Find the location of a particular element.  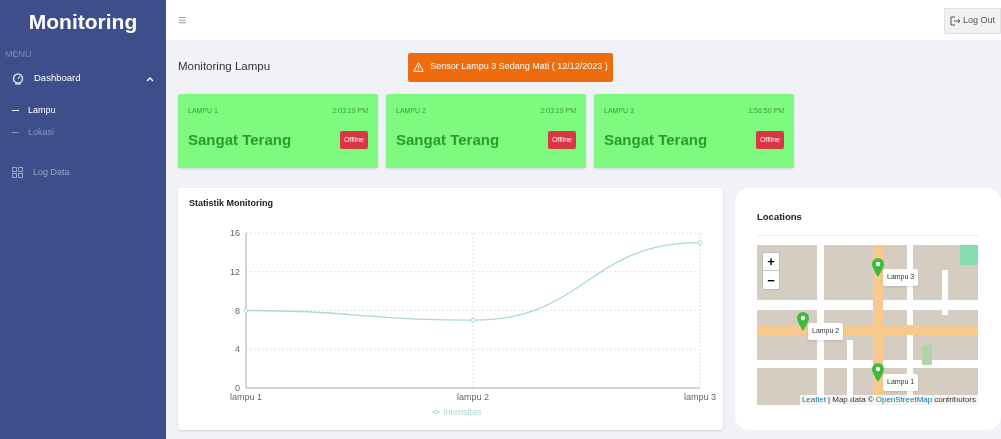

alert-text: Sensor Lampu 3 Sedang Mati ( 12/12/2023 ) is located at coordinates (519, 67).